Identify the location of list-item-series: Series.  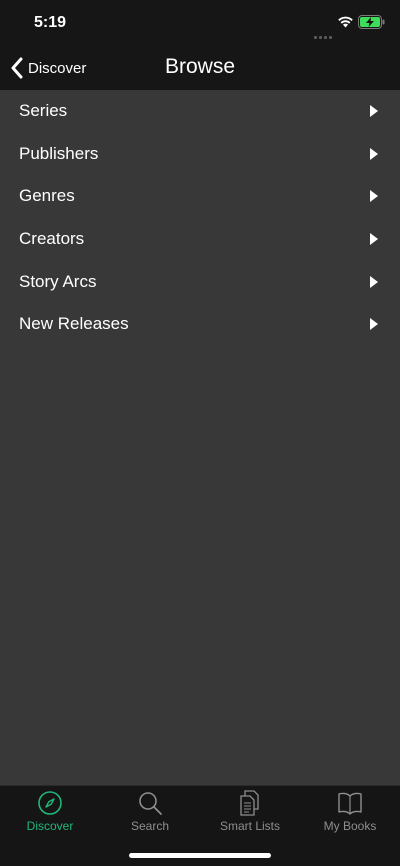
(200, 111).